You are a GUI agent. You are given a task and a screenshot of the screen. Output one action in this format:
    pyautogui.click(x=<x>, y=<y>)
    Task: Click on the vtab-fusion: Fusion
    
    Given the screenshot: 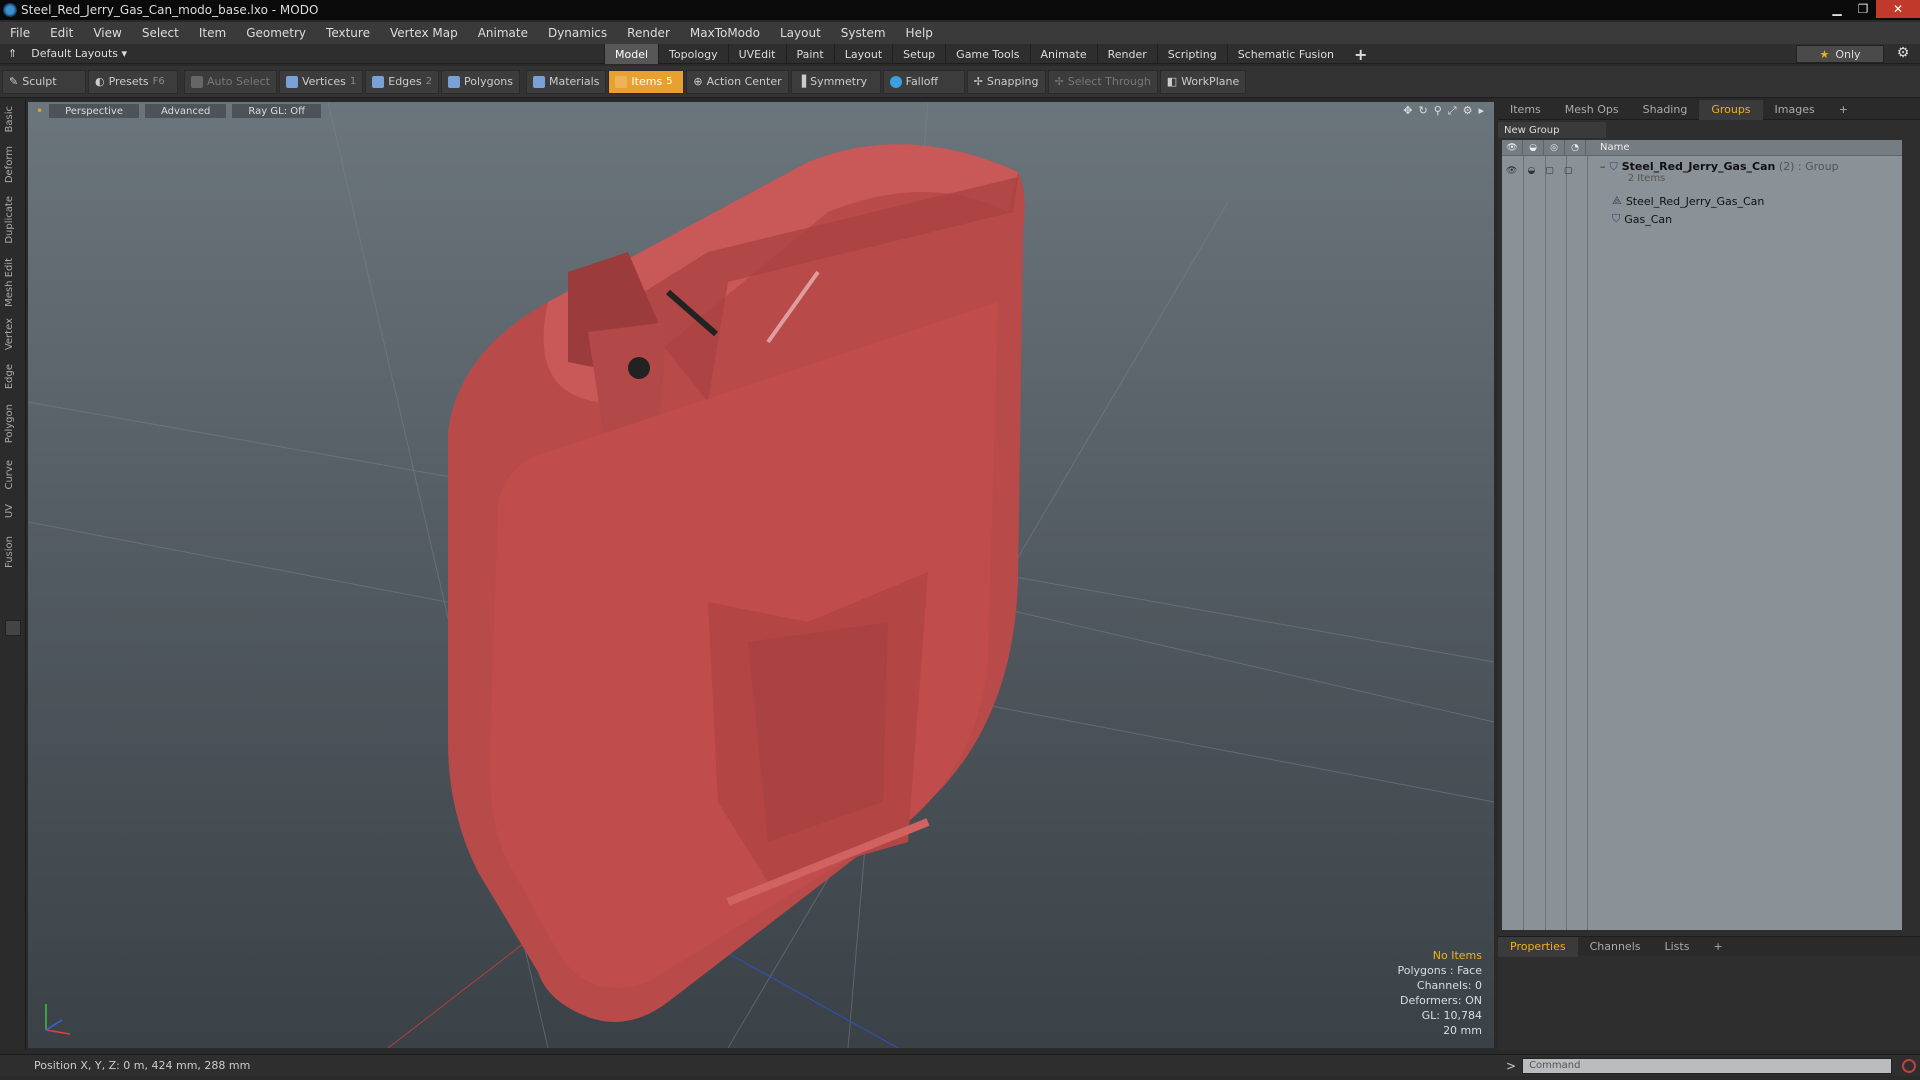 What is the action you would take?
    pyautogui.click(x=12, y=552)
    